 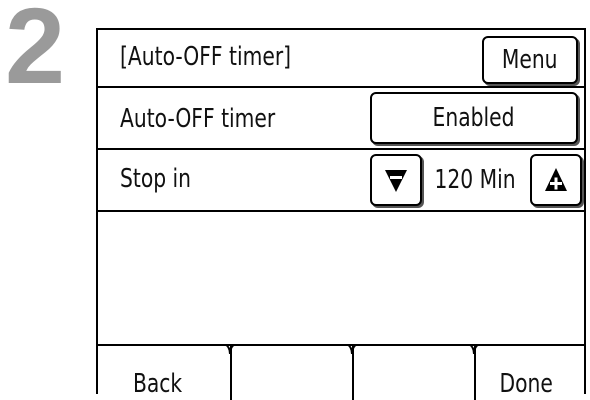 I want to click on auto-off-toggle-button: Enabled, so click(x=474, y=118).